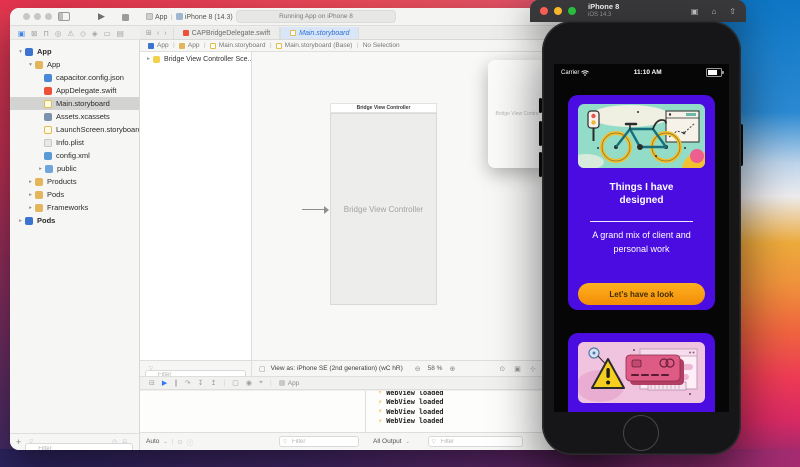 The width and height of the screenshot is (800, 467). Describe the element at coordinates (149, 33) in the screenshot. I see `related-items-icon: ⊞` at that location.